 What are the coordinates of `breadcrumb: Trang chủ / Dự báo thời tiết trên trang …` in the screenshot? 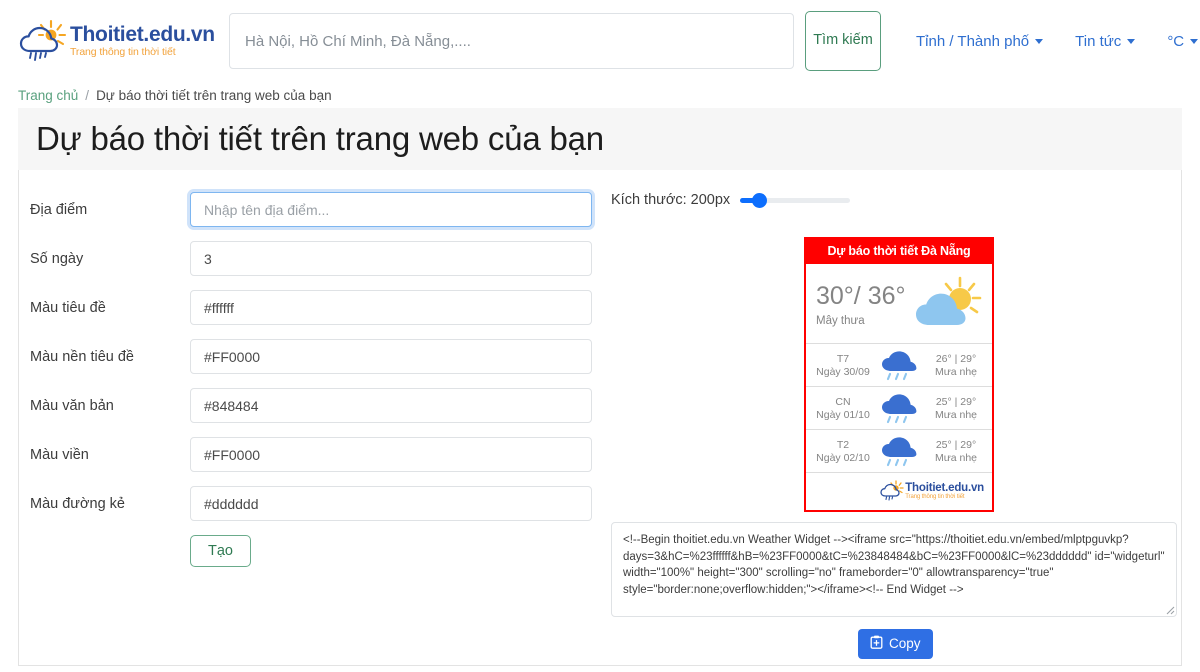 It's located at (600, 95).